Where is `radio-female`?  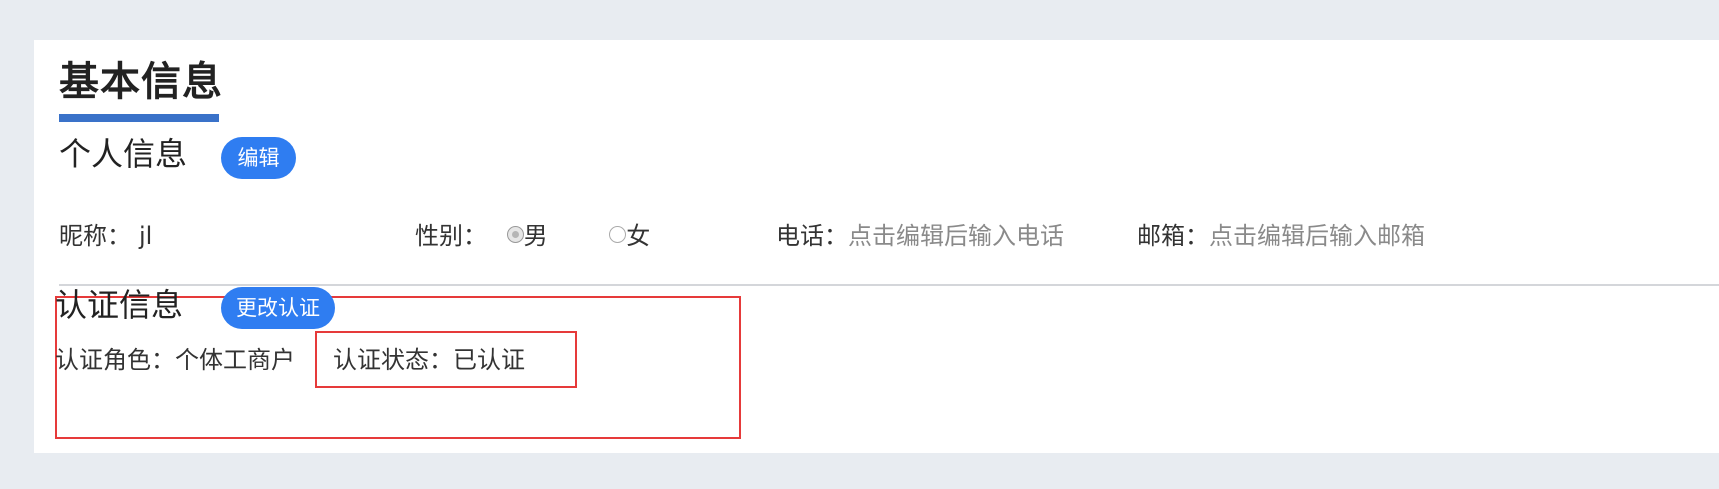
radio-female is located at coordinates (618, 234).